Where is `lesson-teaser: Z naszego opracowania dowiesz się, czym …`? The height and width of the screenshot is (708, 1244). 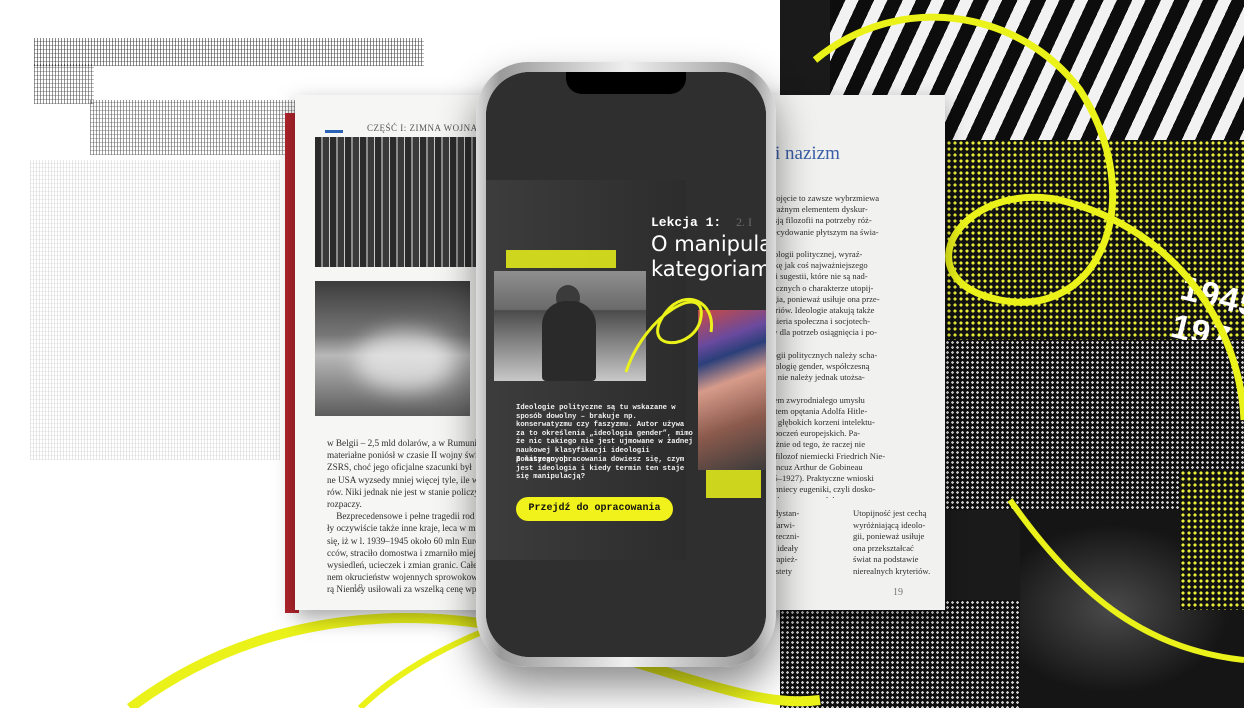
lesson-teaser: Z naszego opracowania dowiesz się, czym … is located at coordinates (600, 469).